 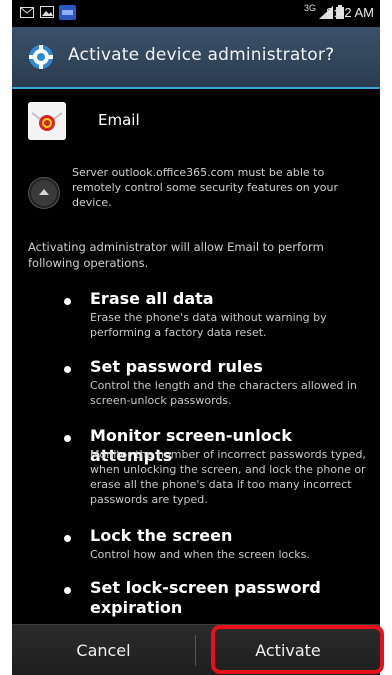 What do you see at coordinates (152, 298) in the screenshot?
I see `permission-title: Erase all data` at bounding box center [152, 298].